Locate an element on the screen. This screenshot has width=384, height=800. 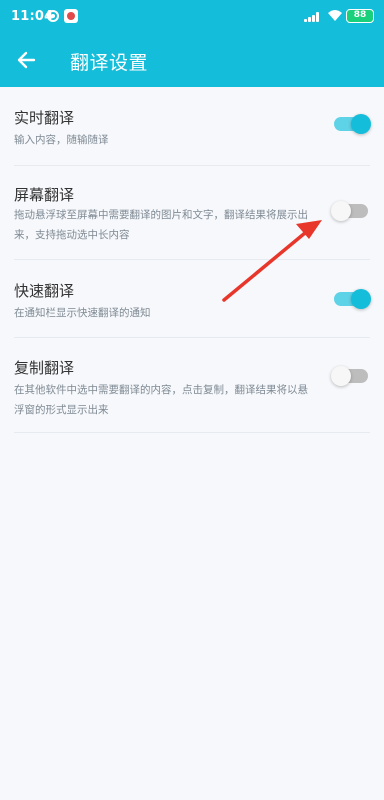
setting-description: 在其他软件中选中需要翻译的内容，点击复制，翻译结果将以悬浮窗的形式显示出来 is located at coordinates (161, 400).